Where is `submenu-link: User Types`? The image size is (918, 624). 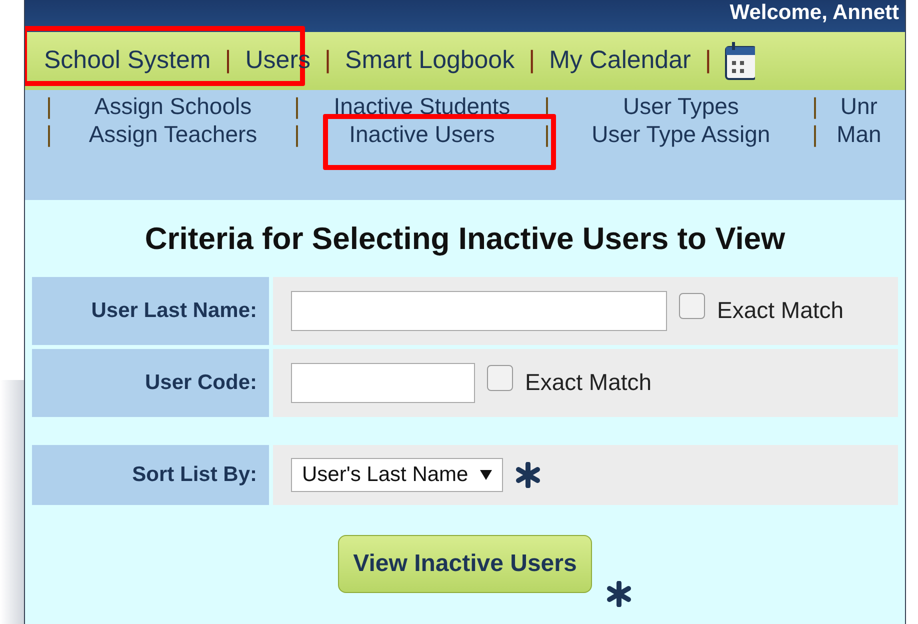
submenu-link: User Types is located at coordinates (681, 106).